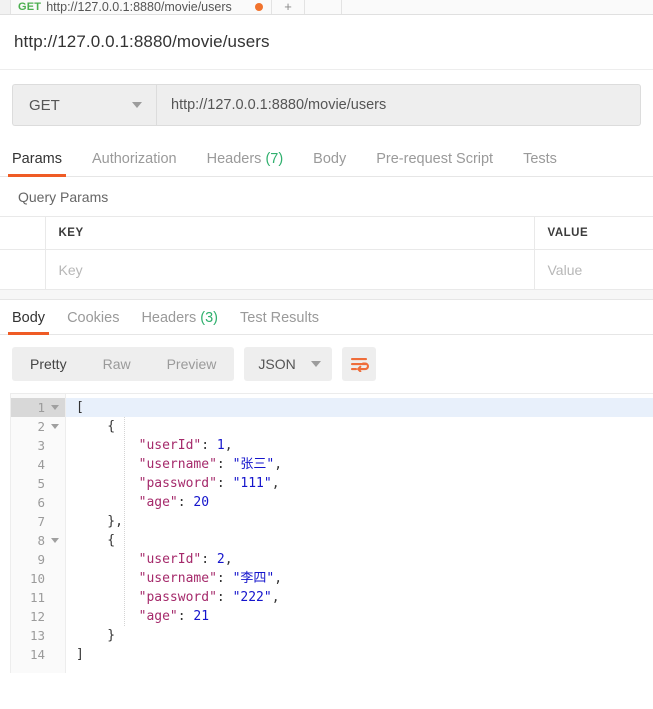 The width and height of the screenshot is (653, 709). Describe the element at coordinates (359, 635) in the screenshot. I see `code-line: }` at that location.